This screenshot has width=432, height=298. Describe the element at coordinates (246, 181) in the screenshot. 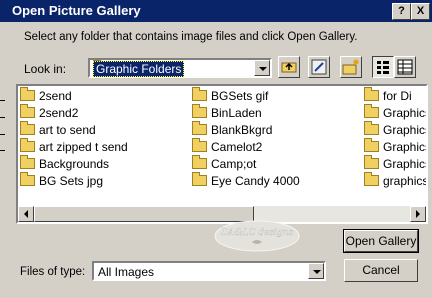

I see `list-item: Eye Candy 4000` at that location.